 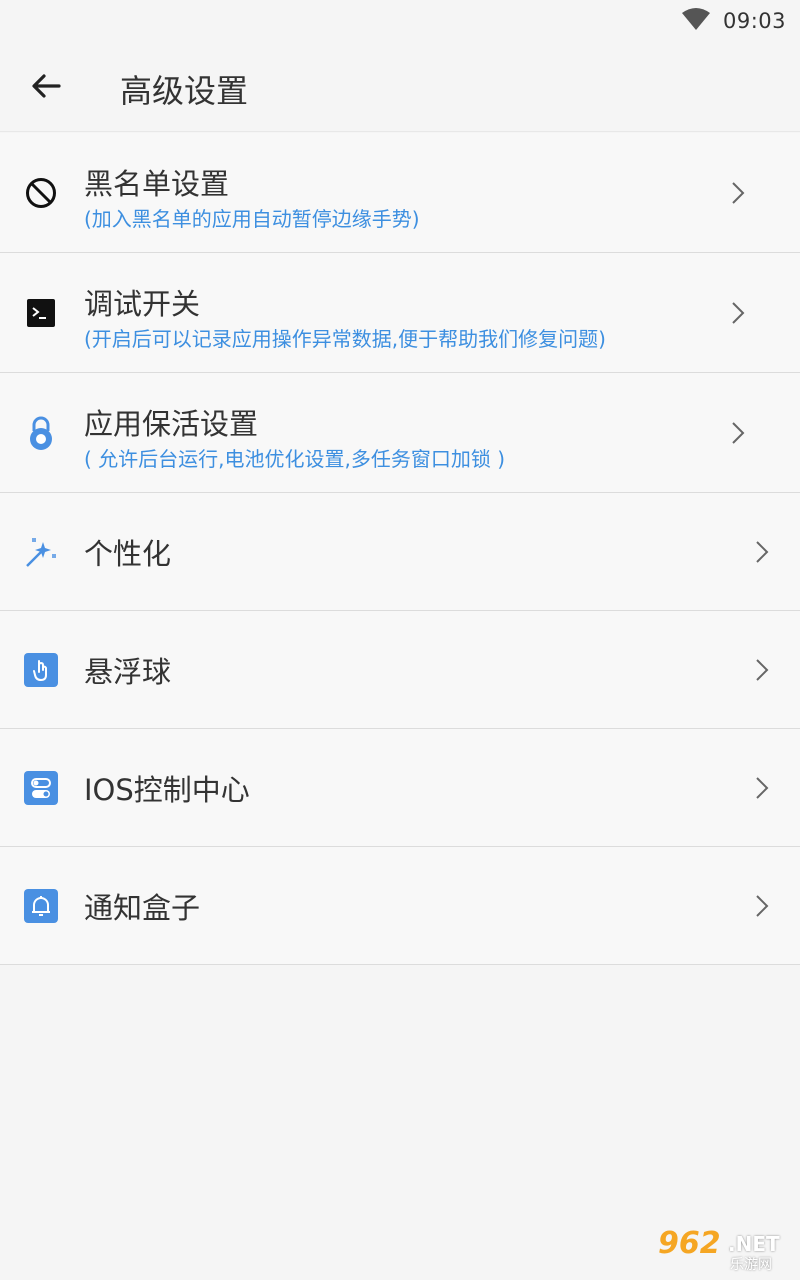 I want to click on setting-item-subtitle: ( 允许后台运行,电池优化设置,多任务窗口加锁 ), so click(x=295, y=459).